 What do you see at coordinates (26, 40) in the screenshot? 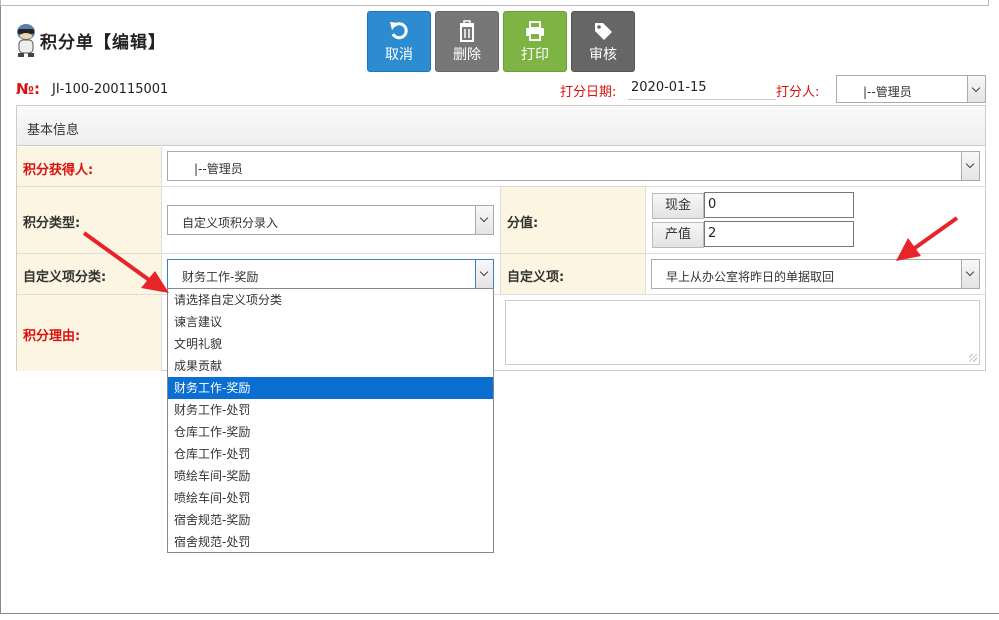
I see `mascot-logo-icon` at bounding box center [26, 40].